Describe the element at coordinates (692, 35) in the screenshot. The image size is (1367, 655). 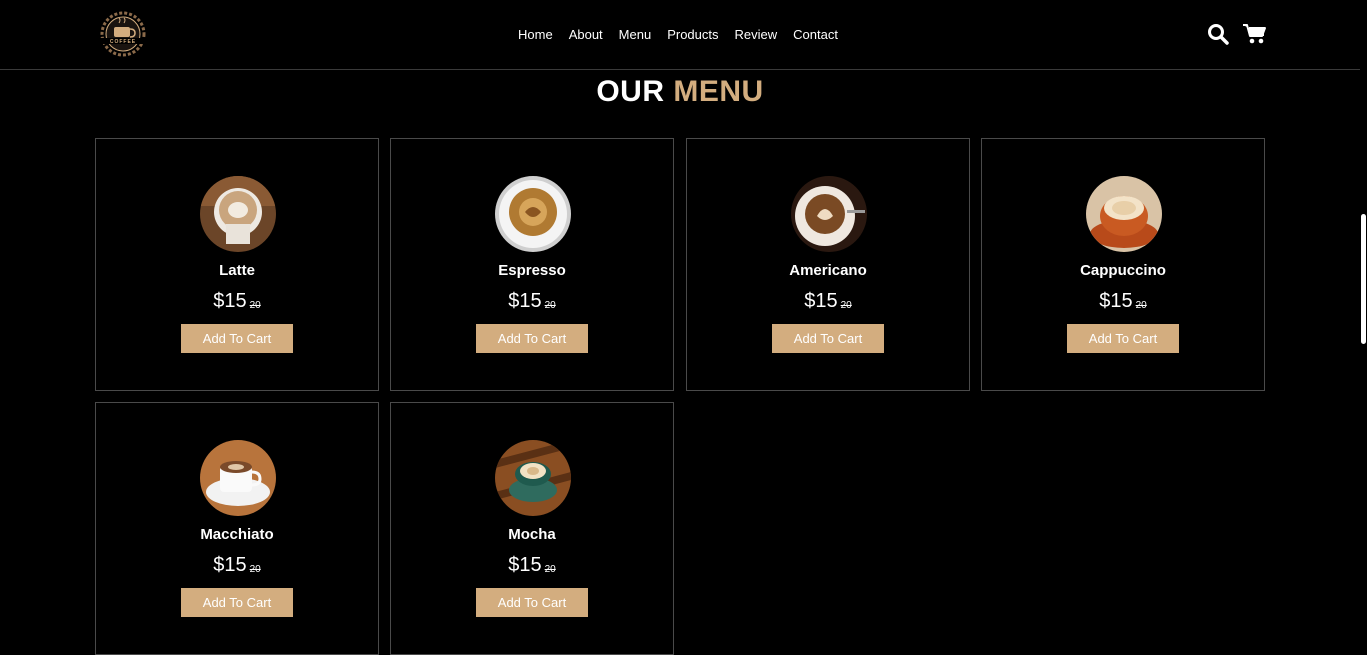
I see `nav-link-products: Products` at that location.